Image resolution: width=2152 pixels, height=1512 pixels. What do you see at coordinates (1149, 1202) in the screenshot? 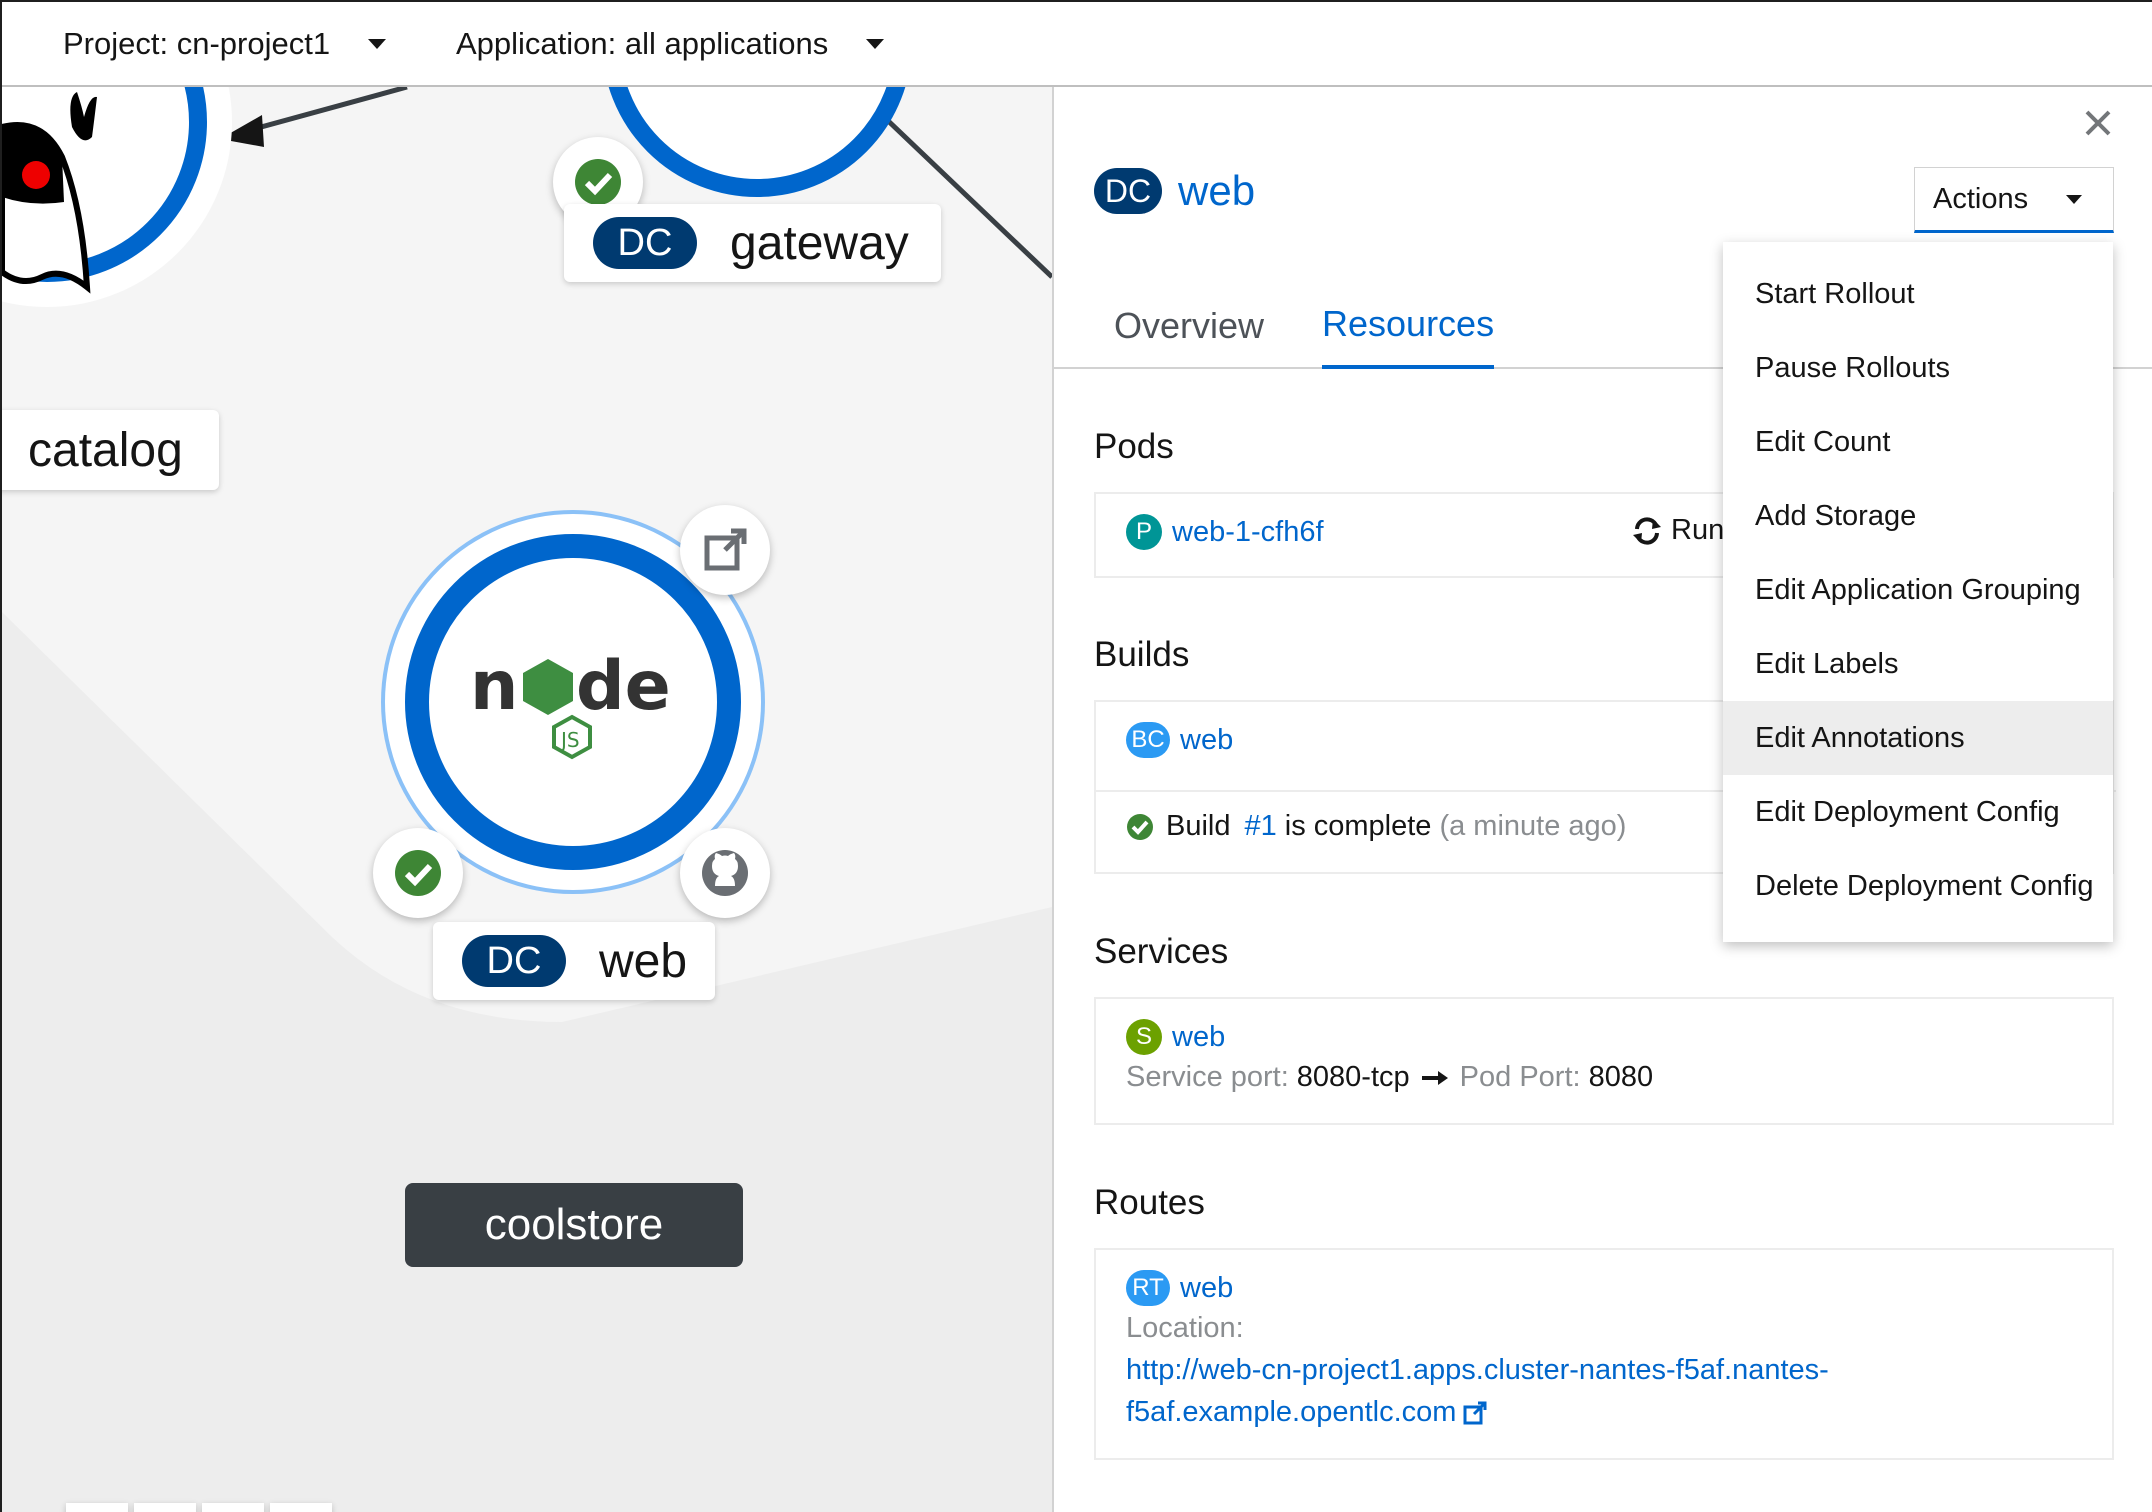
I see `routes-section-title: Routes` at bounding box center [1149, 1202].